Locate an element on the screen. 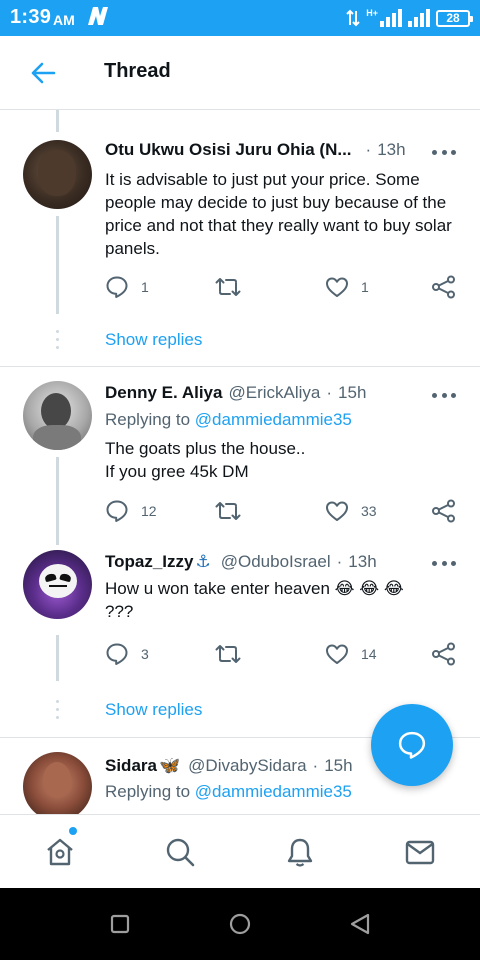  square-icon is located at coordinates (120, 924).